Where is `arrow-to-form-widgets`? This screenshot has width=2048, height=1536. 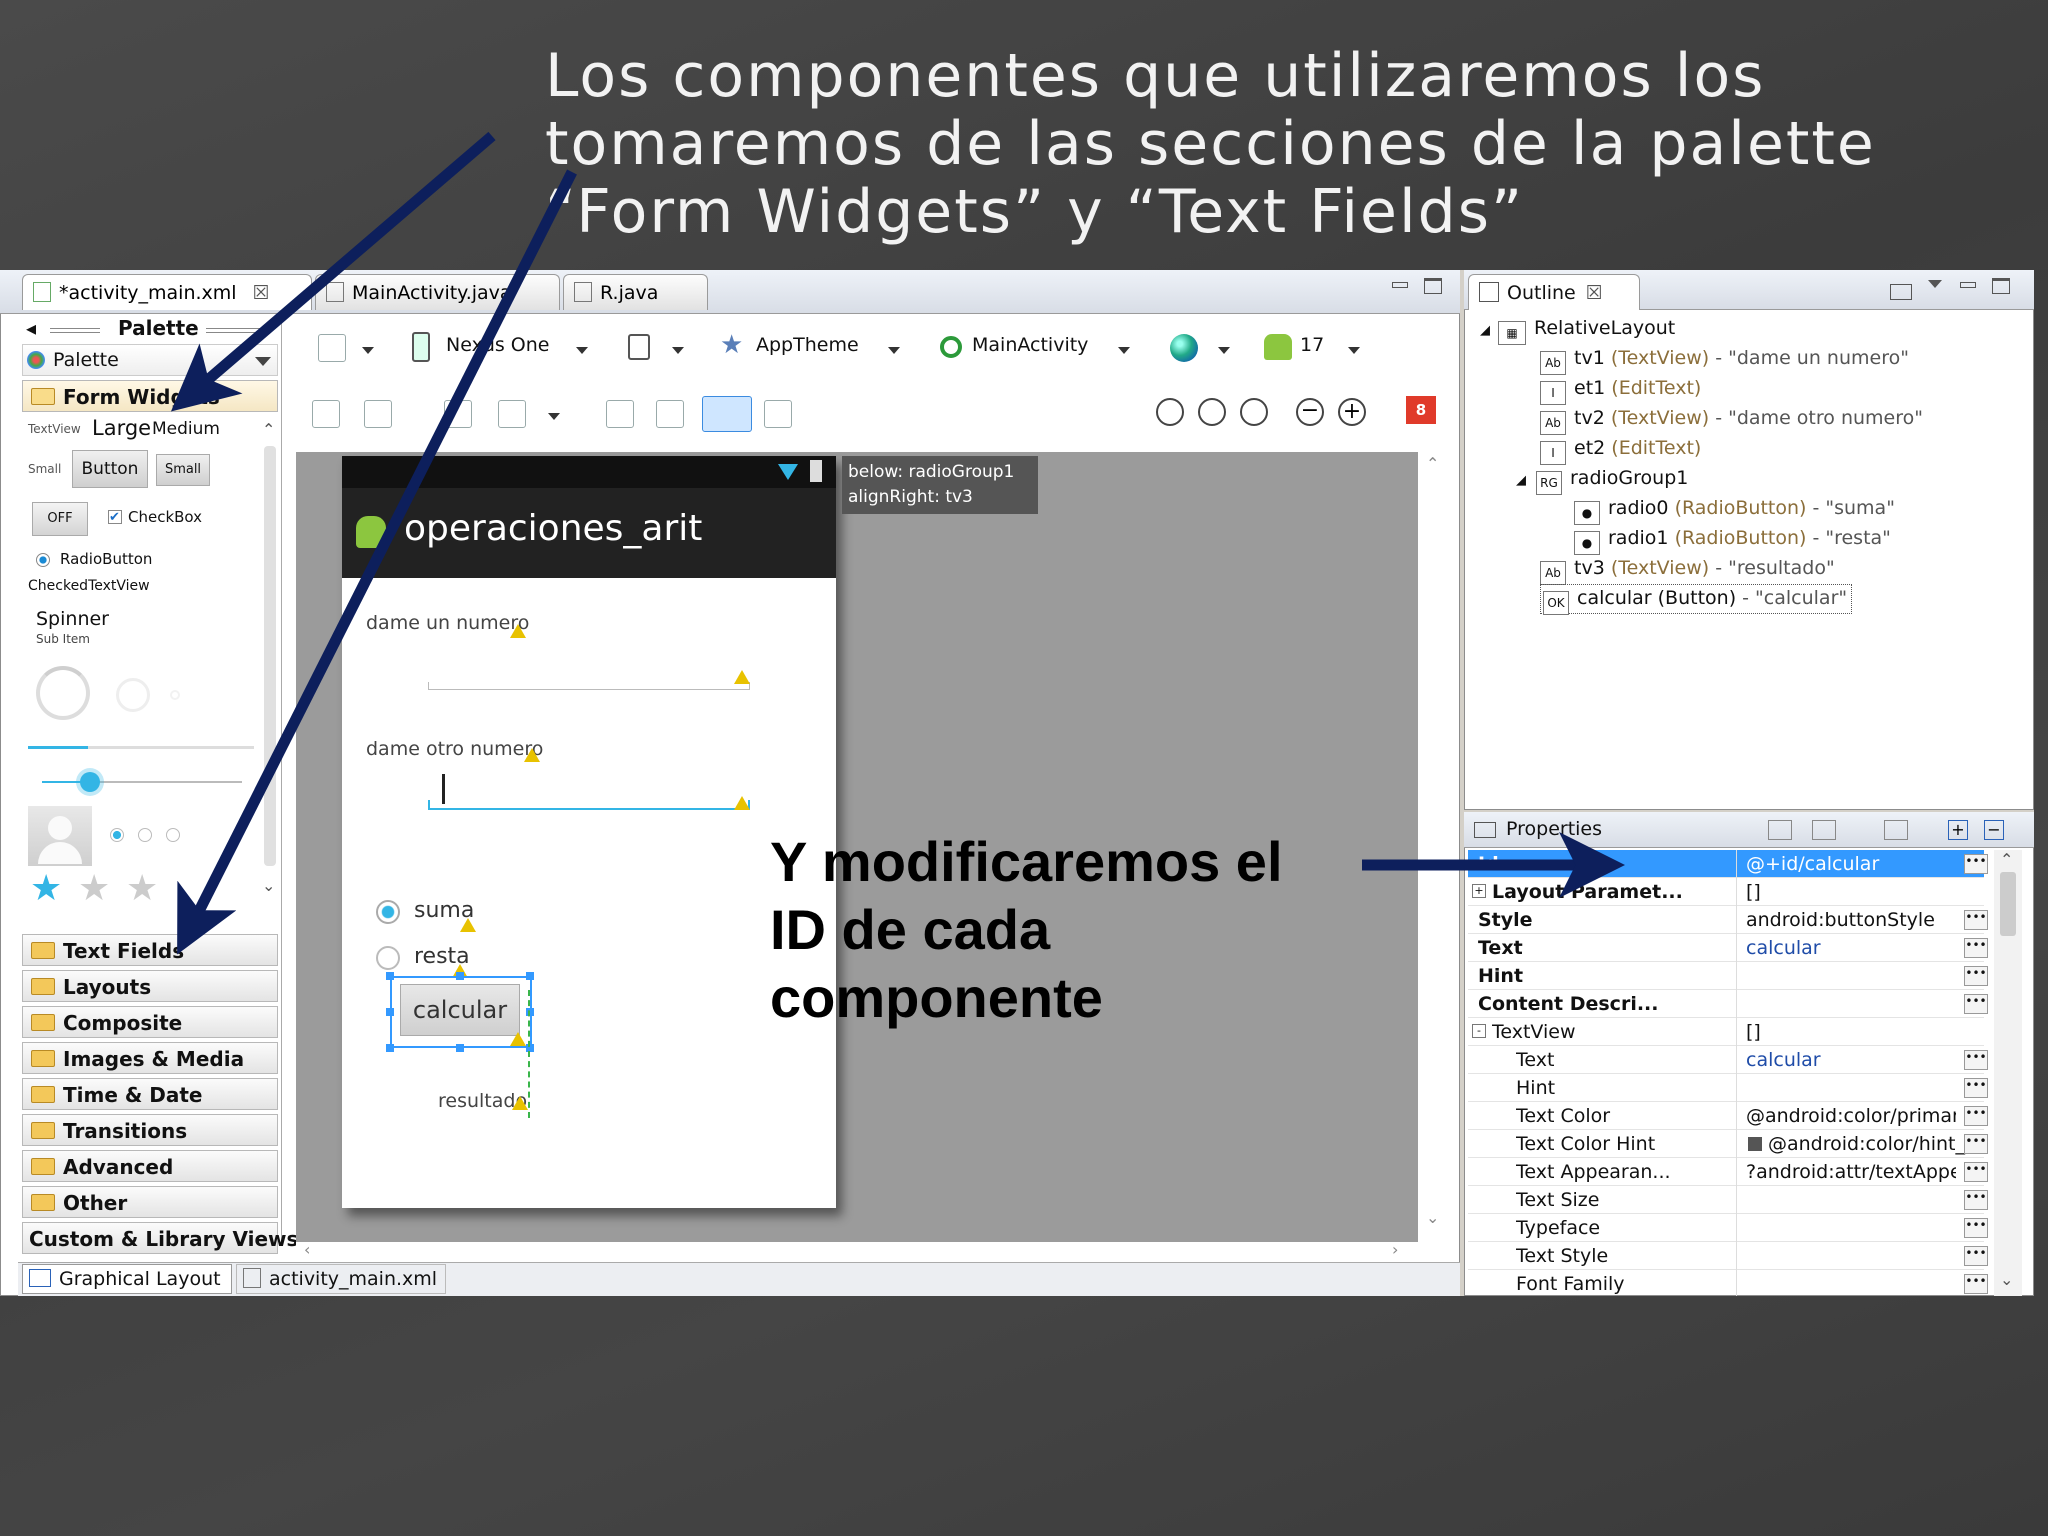
arrow-to-form-widgets is located at coordinates (333, 271).